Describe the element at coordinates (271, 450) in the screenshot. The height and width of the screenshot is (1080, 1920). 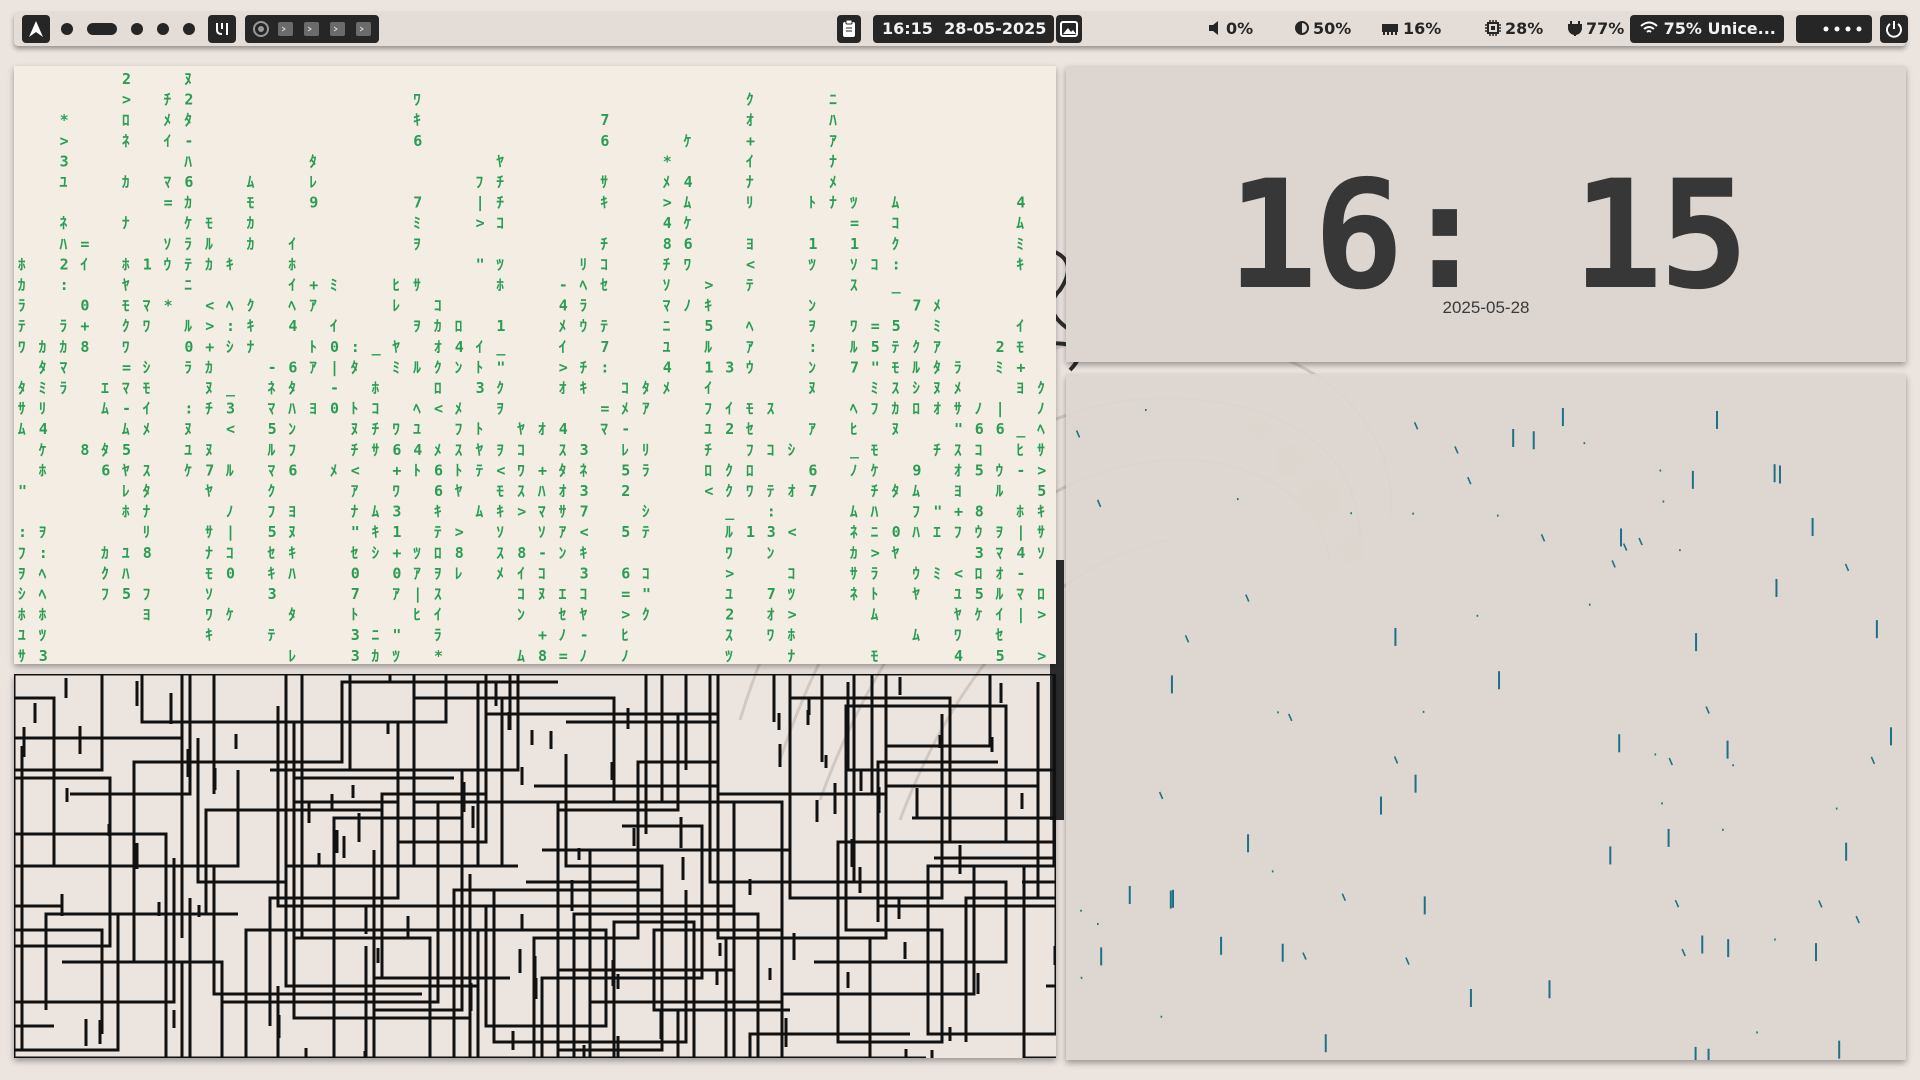
I see `matrix-glyph: ﾙ` at that location.